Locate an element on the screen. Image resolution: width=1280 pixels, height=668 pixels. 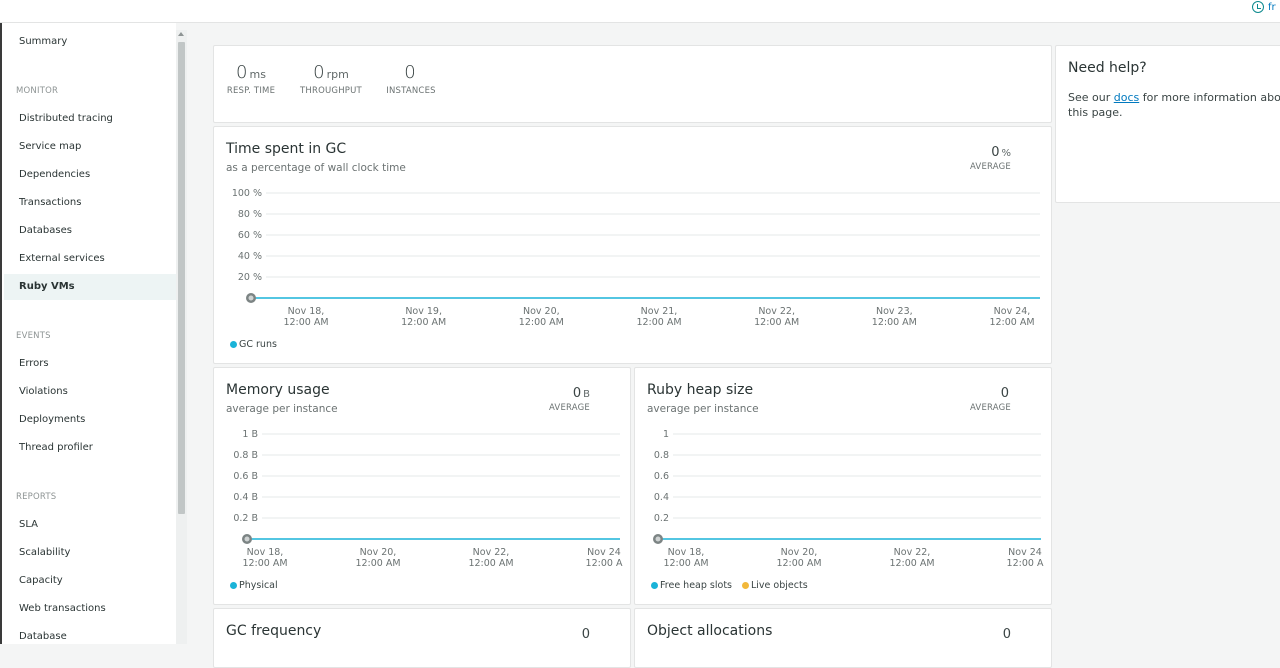
y-tick-label: 0.8 is located at coordinates (661, 455).